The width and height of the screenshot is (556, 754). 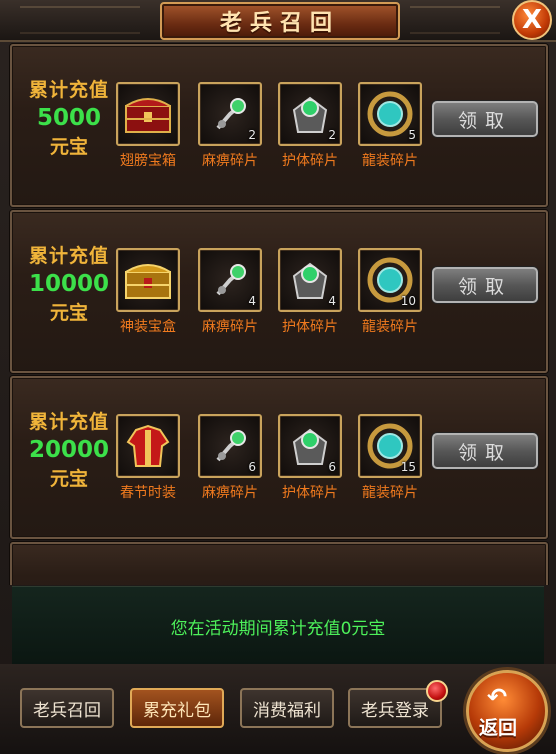 I want to click on notification-badge, so click(x=437, y=691).